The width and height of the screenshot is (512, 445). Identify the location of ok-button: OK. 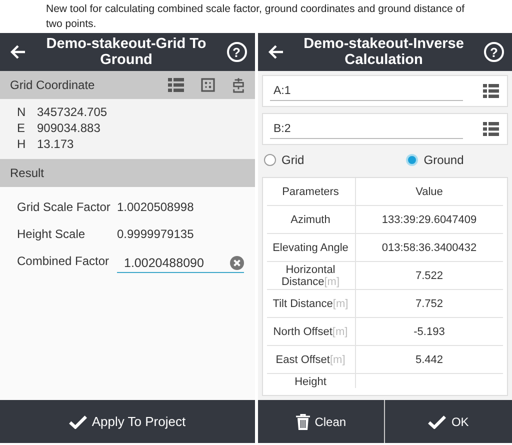
(448, 421).